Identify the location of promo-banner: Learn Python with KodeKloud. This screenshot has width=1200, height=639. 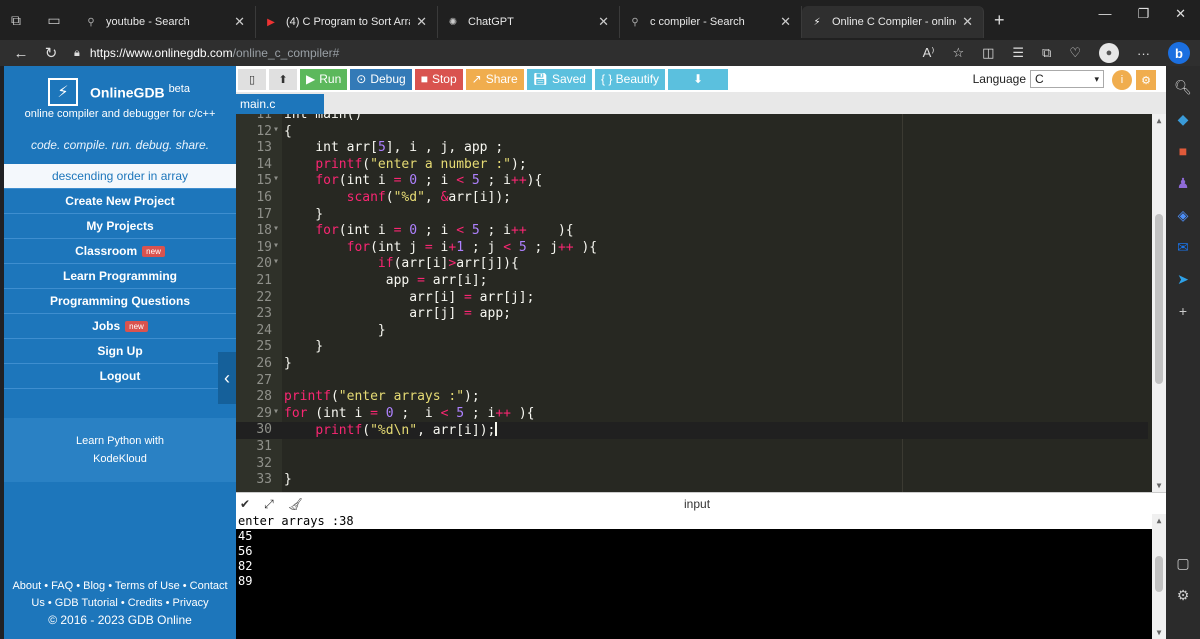
(120, 450).